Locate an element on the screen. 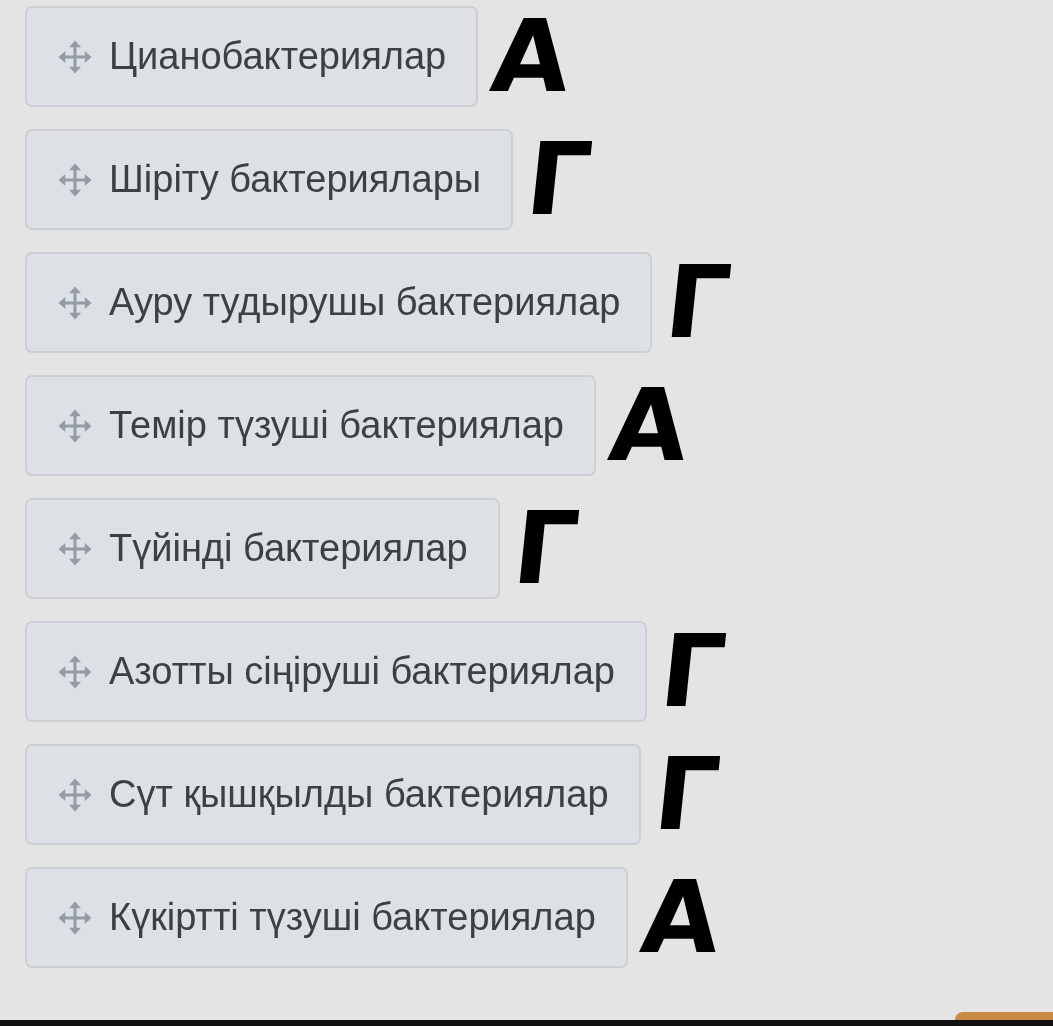 This screenshot has height=1026, width=1053. draggable-item: Цианобактериялар is located at coordinates (252, 56).